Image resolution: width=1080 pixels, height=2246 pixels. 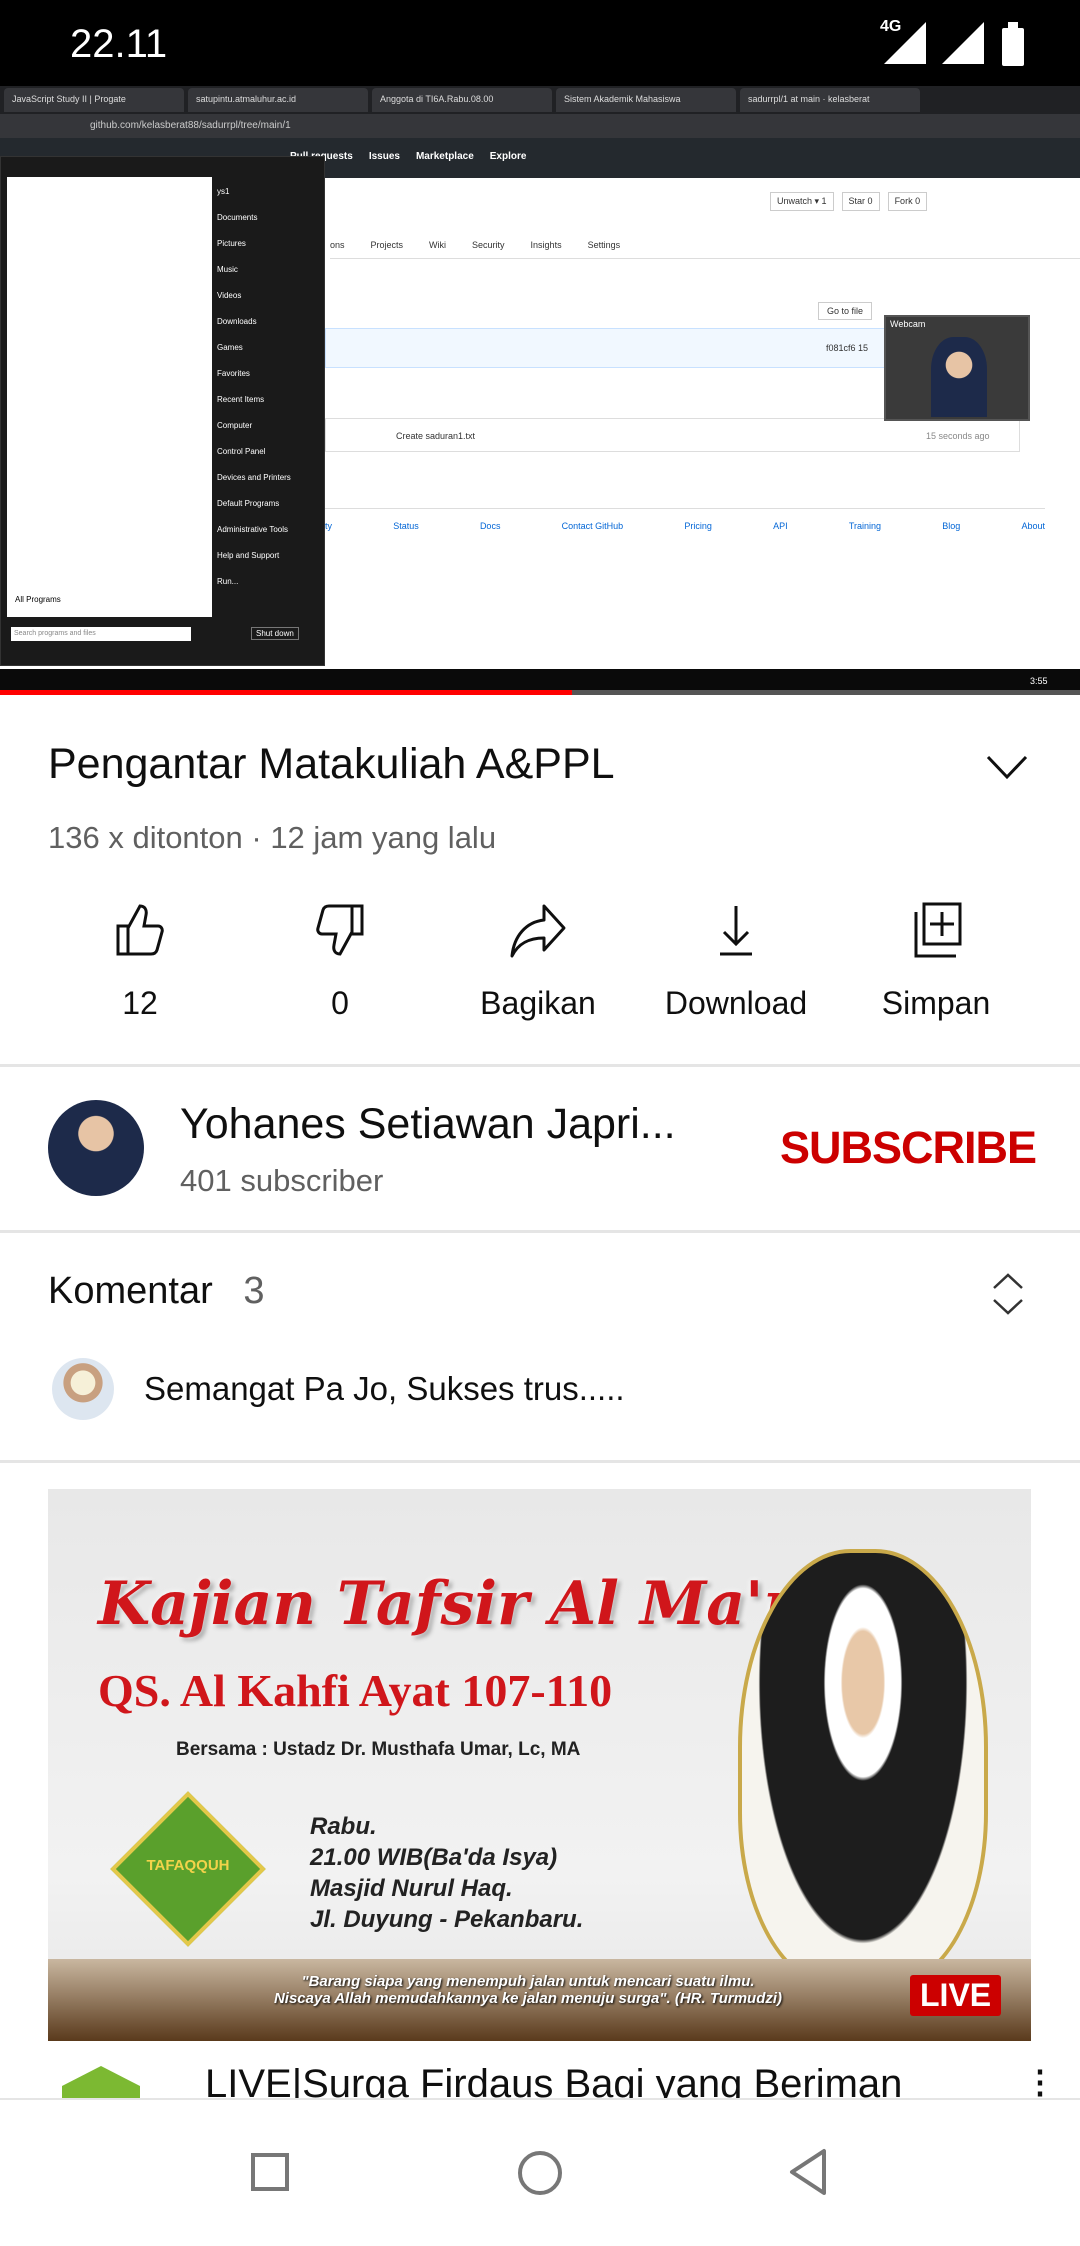 What do you see at coordinates (736, 1003) in the screenshot?
I see `action-label: Download` at bounding box center [736, 1003].